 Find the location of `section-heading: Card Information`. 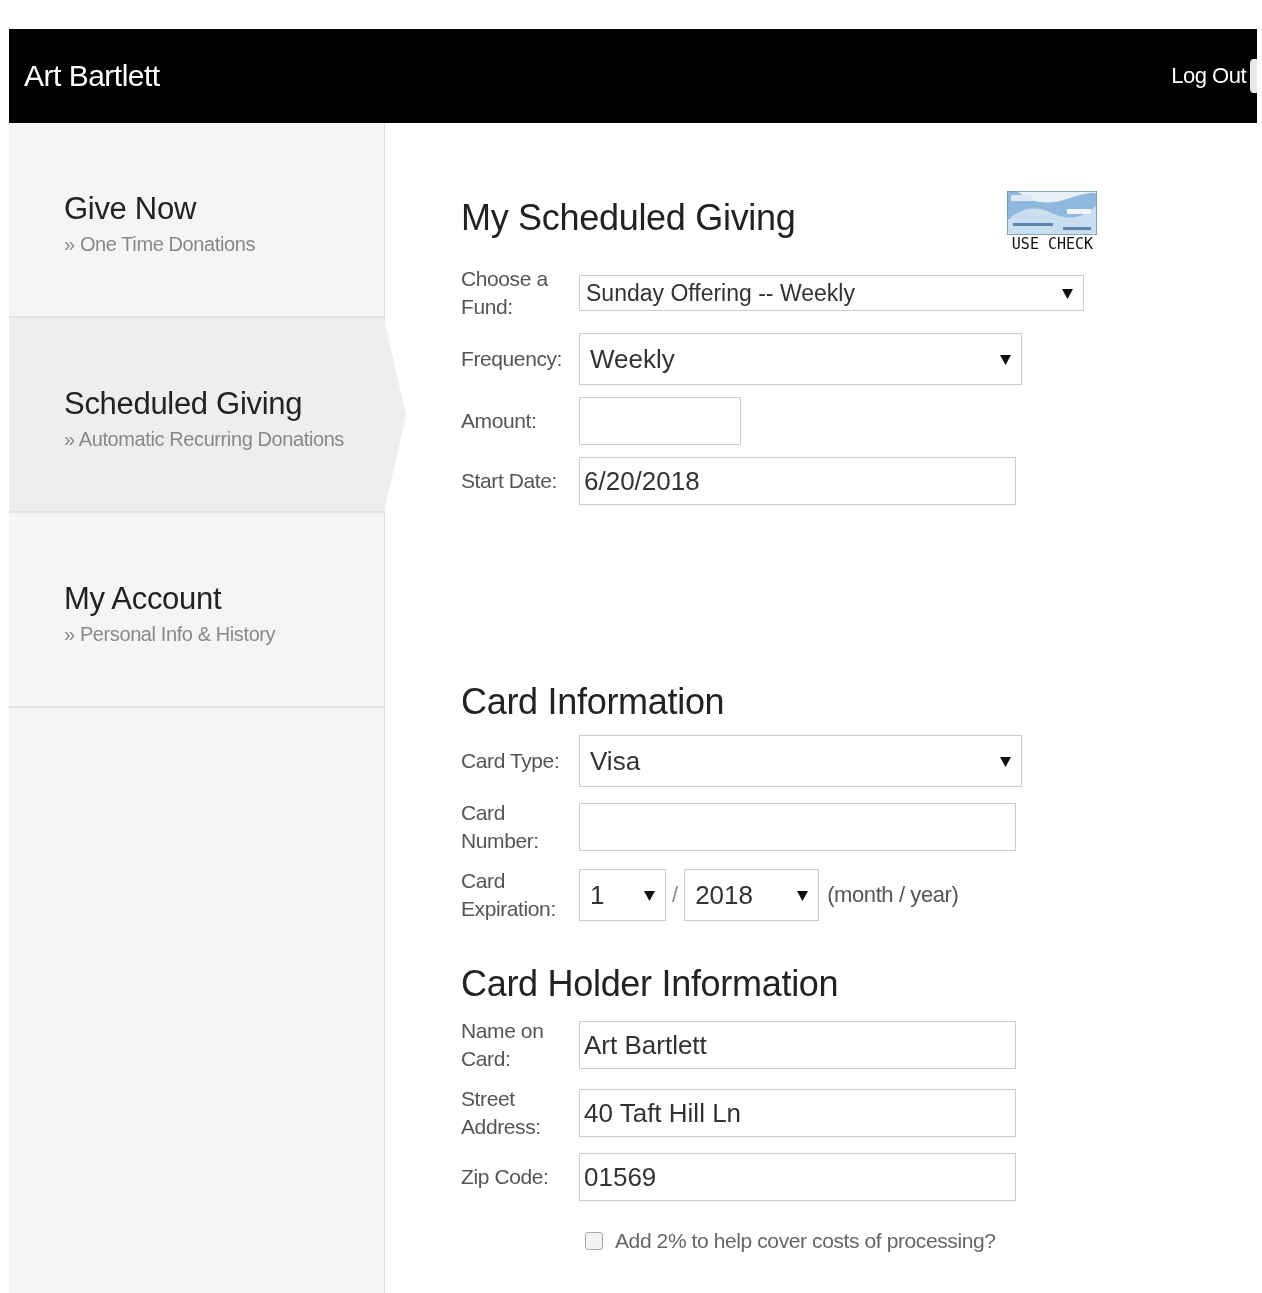

section-heading: Card Information is located at coordinates (593, 702).